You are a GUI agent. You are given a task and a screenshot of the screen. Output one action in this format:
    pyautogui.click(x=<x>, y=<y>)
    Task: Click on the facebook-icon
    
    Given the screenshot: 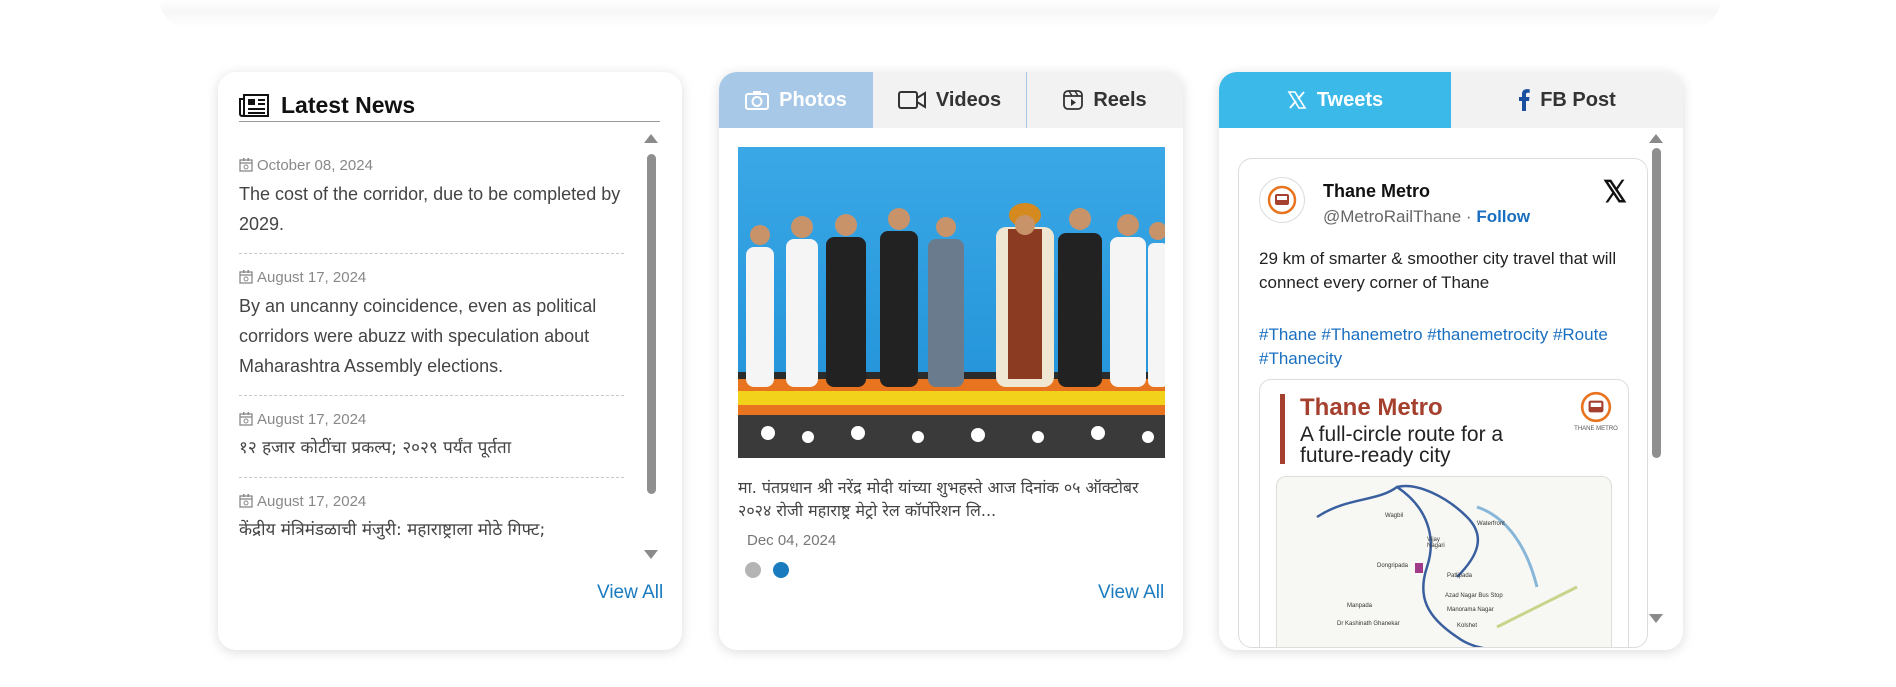 What is the action you would take?
    pyautogui.click(x=1524, y=100)
    